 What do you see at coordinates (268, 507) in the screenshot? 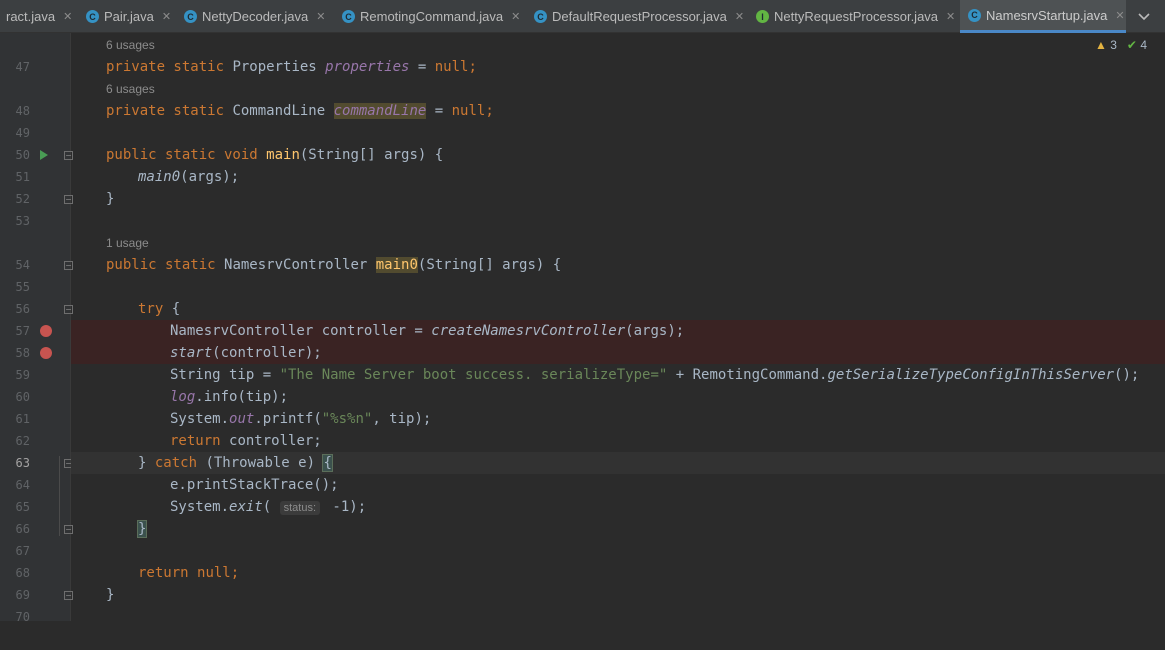
I see `code-line: System.exit( status: -1);` at bounding box center [268, 507].